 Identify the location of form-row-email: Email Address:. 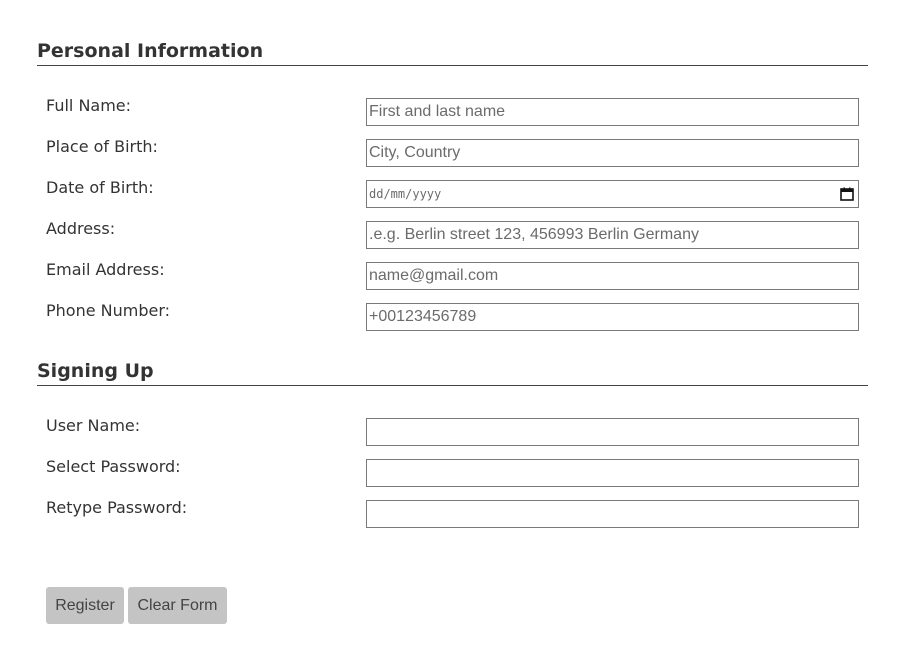
(452, 275).